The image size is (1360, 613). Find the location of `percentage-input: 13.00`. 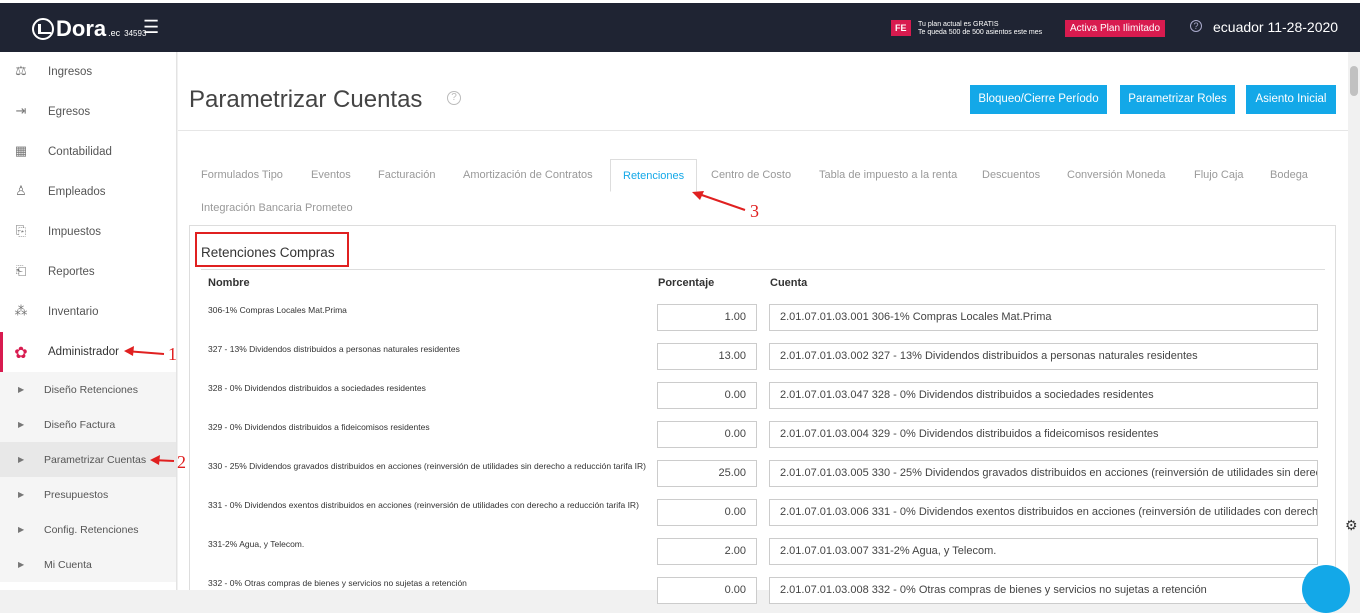

percentage-input: 13.00 is located at coordinates (707, 356).